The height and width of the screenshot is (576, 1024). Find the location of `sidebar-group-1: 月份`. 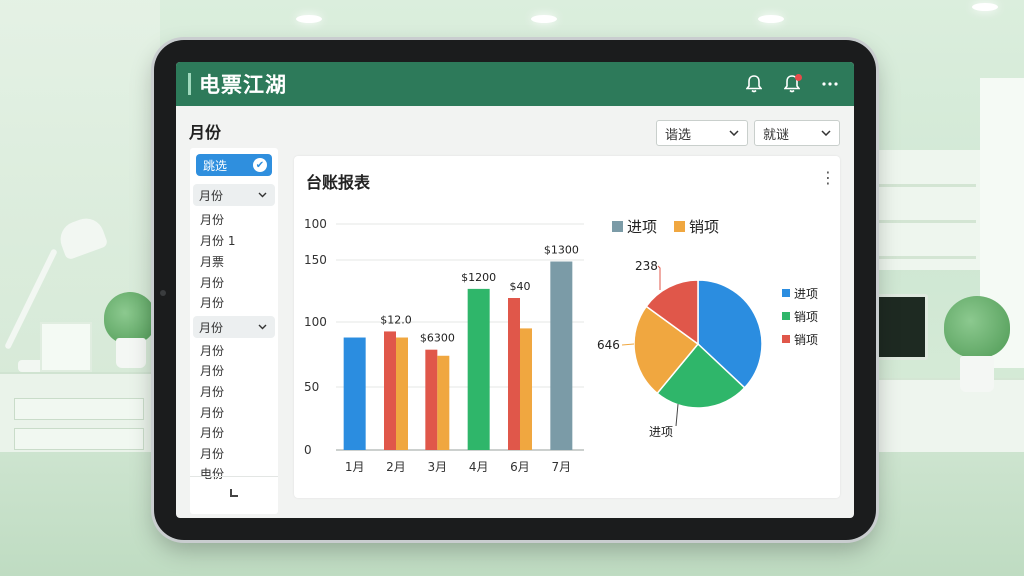

sidebar-group-1: 月份 is located at coordinates (234, 195).